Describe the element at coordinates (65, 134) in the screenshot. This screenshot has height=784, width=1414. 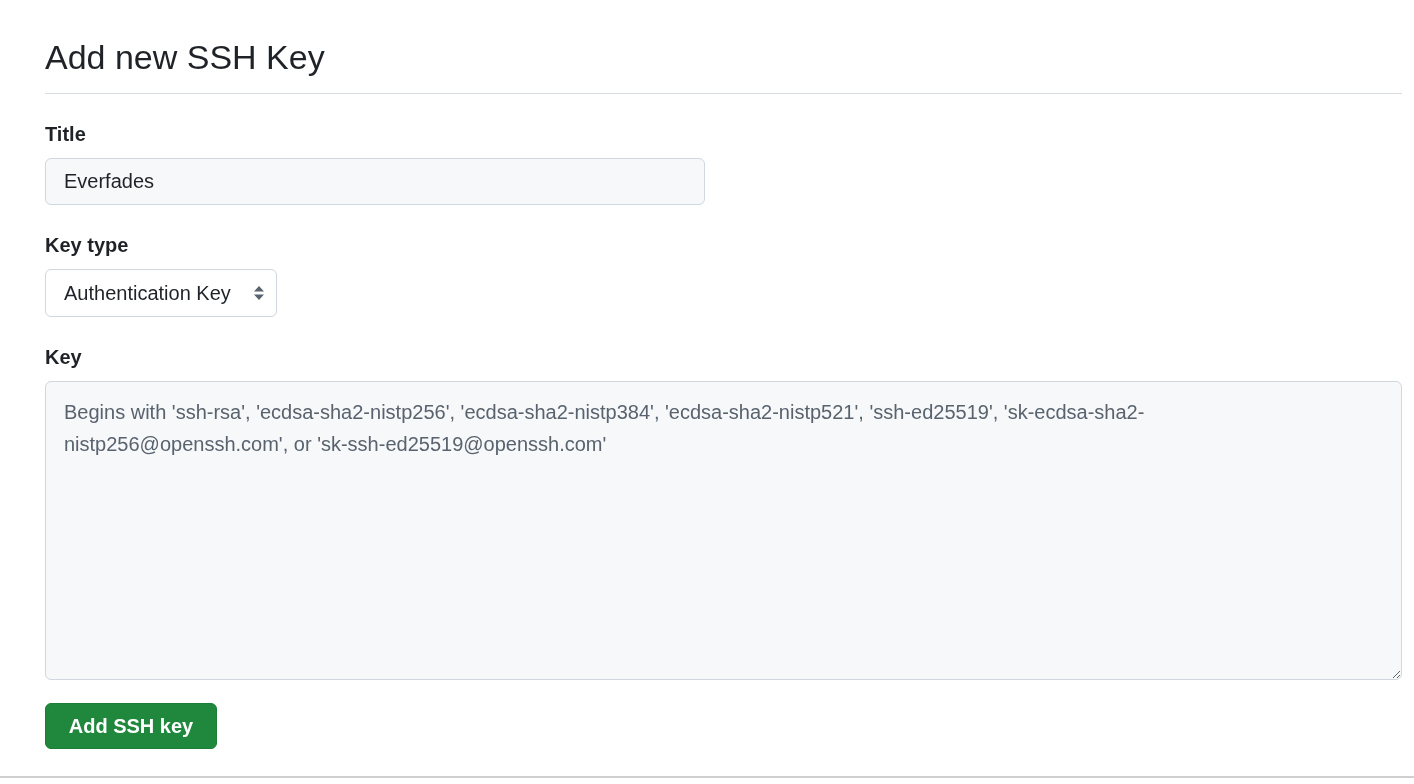
I see `field-label: Title` at that location.